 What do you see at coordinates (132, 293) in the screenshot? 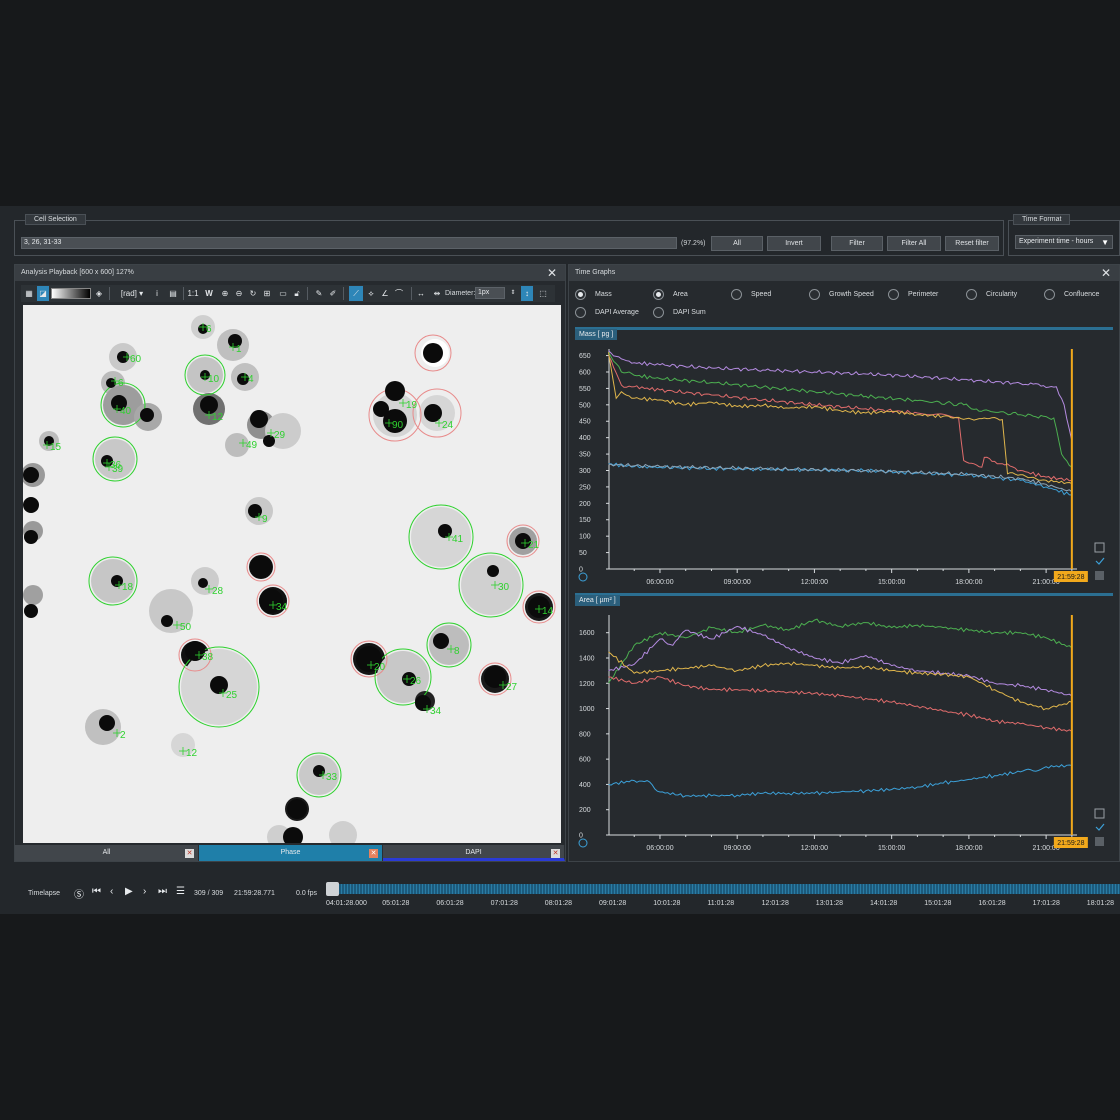
I see `unit-select: [rad] ▾` at bounding box center [132, 293].